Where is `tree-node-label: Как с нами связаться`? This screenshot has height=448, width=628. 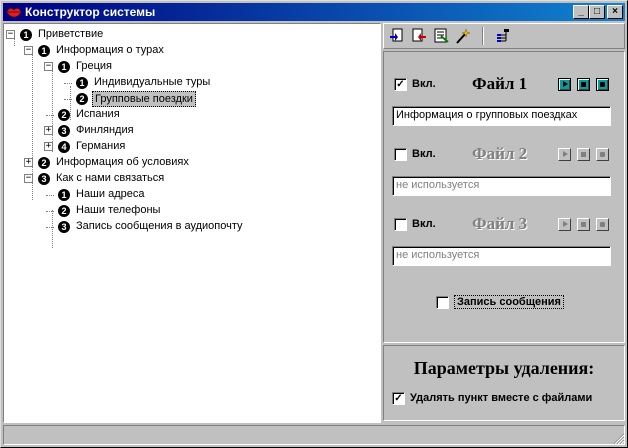
tree-node-label: Как с нами связаться is located at coordinates (110, 178).